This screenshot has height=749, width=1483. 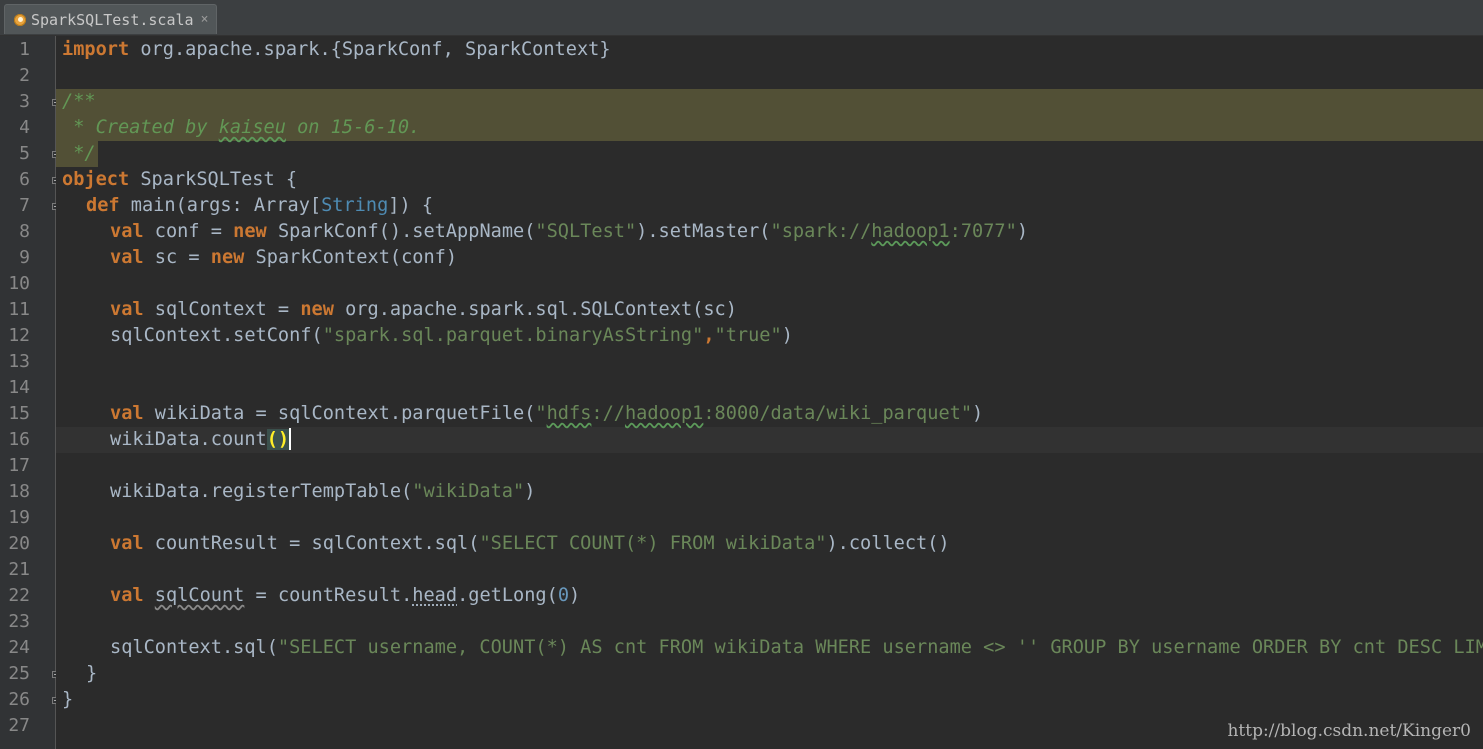 I want to click on line-number: 20, so click(x=19, y=543).